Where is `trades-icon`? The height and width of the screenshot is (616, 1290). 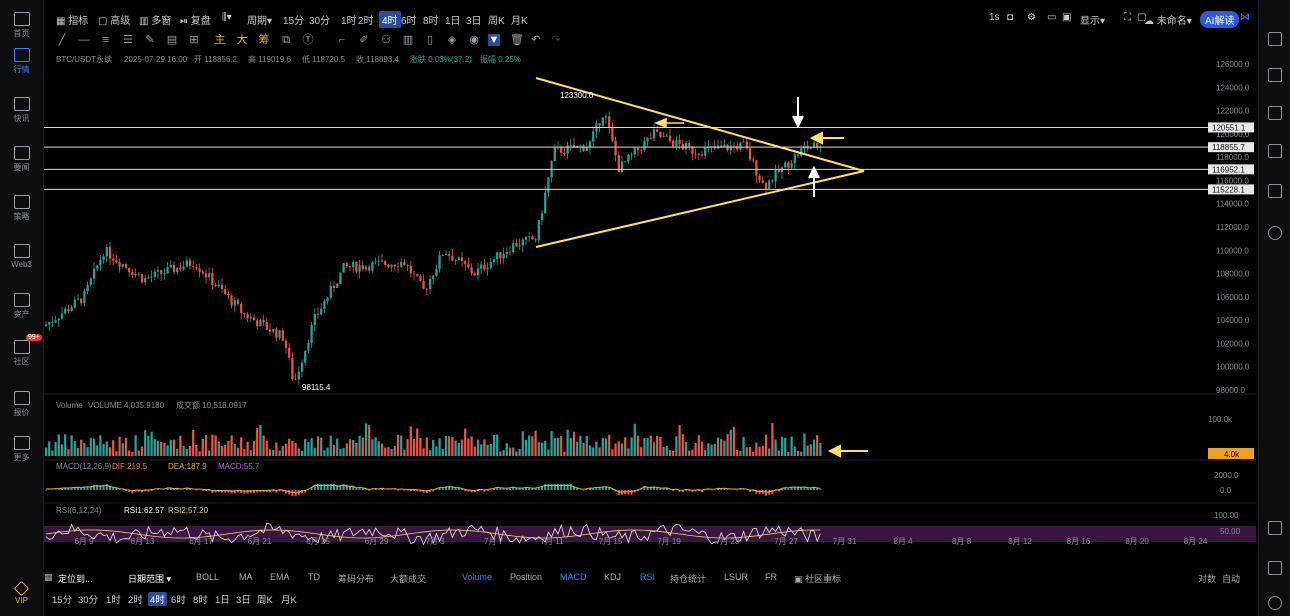 trades-icon is located at coordinates (1275, 113).